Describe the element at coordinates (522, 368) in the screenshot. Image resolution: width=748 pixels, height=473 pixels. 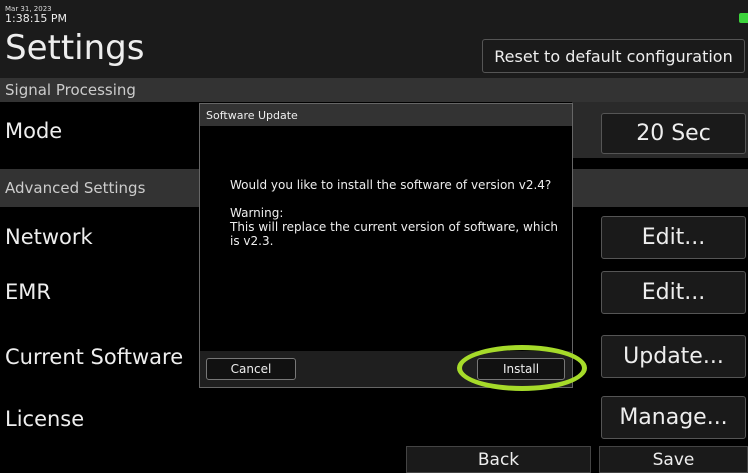
I see `install-highlight-ring` at that location.